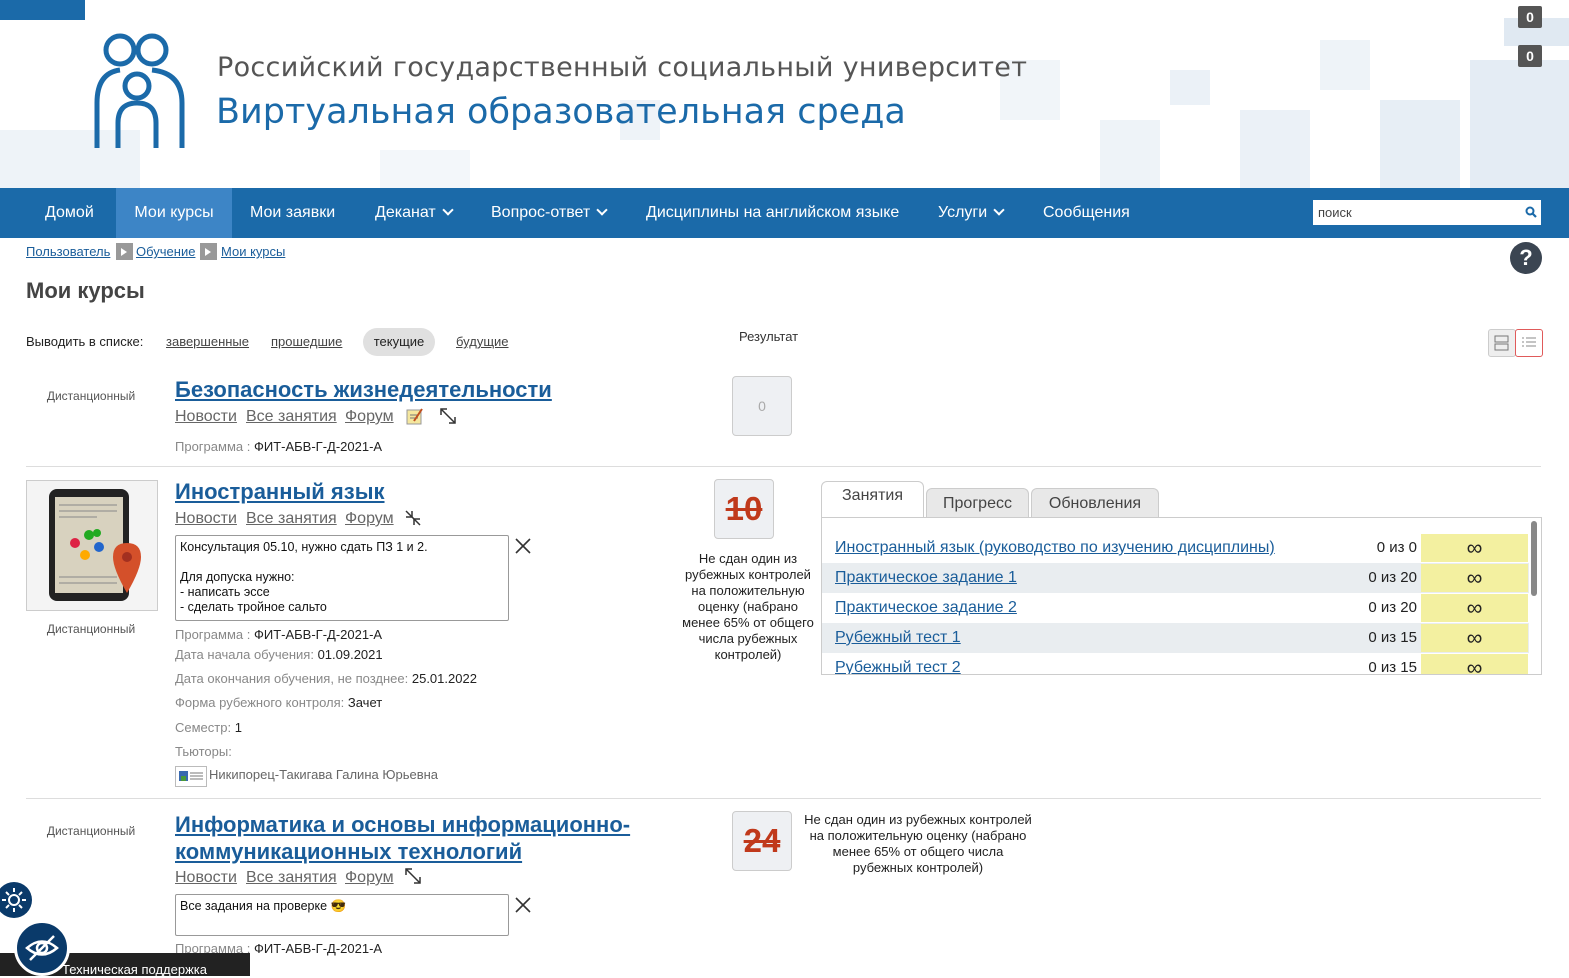 The image size is (1569, 978). What do you see at coordinates (348, 851) in the screenshot?
I see `course-title-line2: коммуникационных технологий` at bounding box center [348, 851].